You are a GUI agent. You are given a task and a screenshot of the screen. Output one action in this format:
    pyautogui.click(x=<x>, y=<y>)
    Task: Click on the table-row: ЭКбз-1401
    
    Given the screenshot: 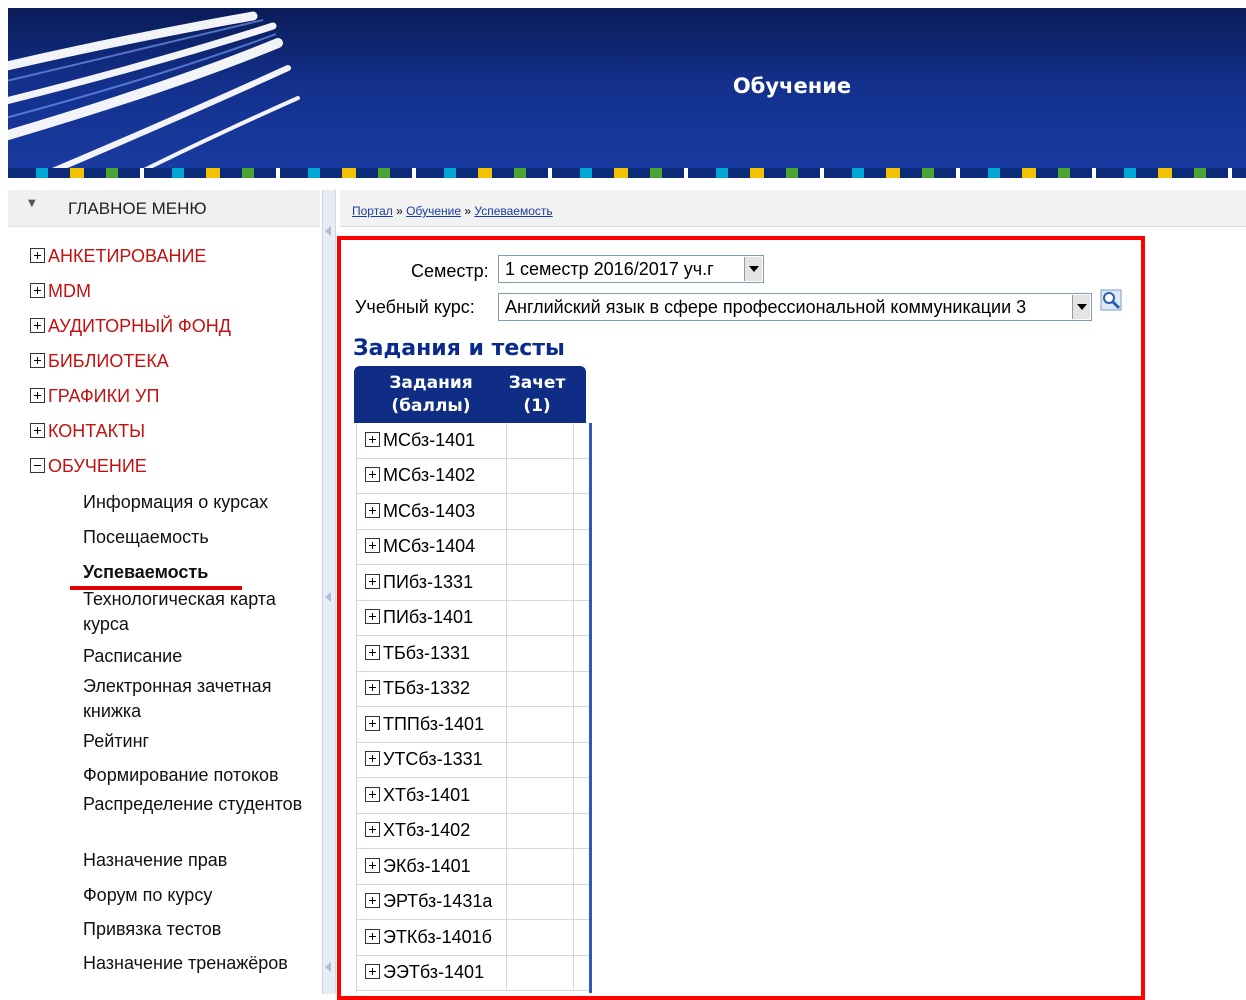 What is the action you would take?
    pyautogui.click(x=473, y=867)
    